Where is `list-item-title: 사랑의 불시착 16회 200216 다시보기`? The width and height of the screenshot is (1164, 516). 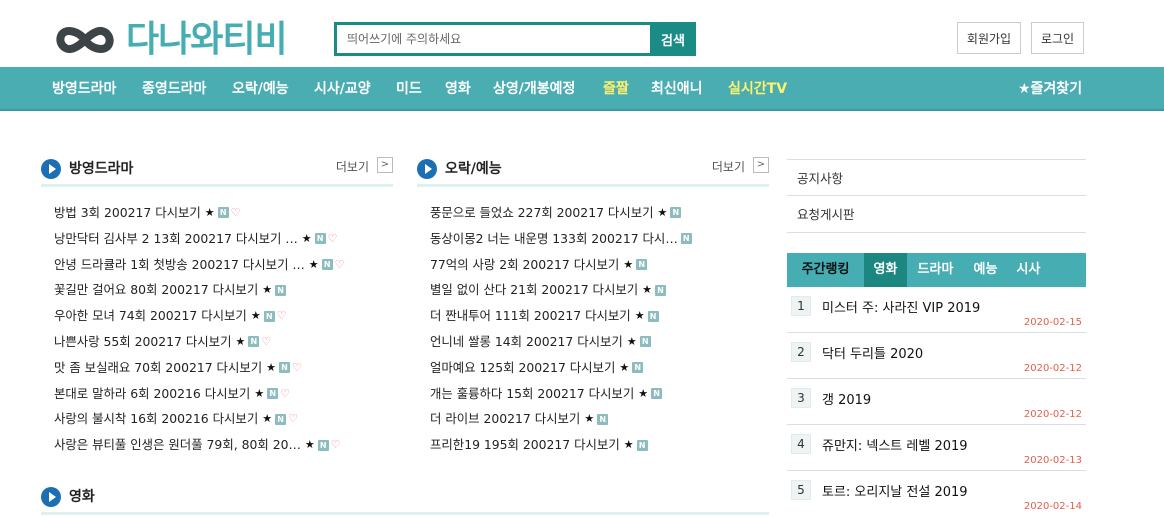
list-item-title: 사랑의 불시착 16회 200216 다시보기 is located at coordinates (156, 419).